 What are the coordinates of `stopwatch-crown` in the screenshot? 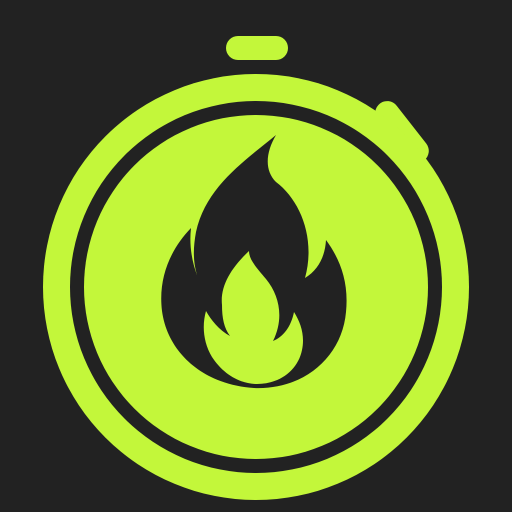 It's located at (257, 48).